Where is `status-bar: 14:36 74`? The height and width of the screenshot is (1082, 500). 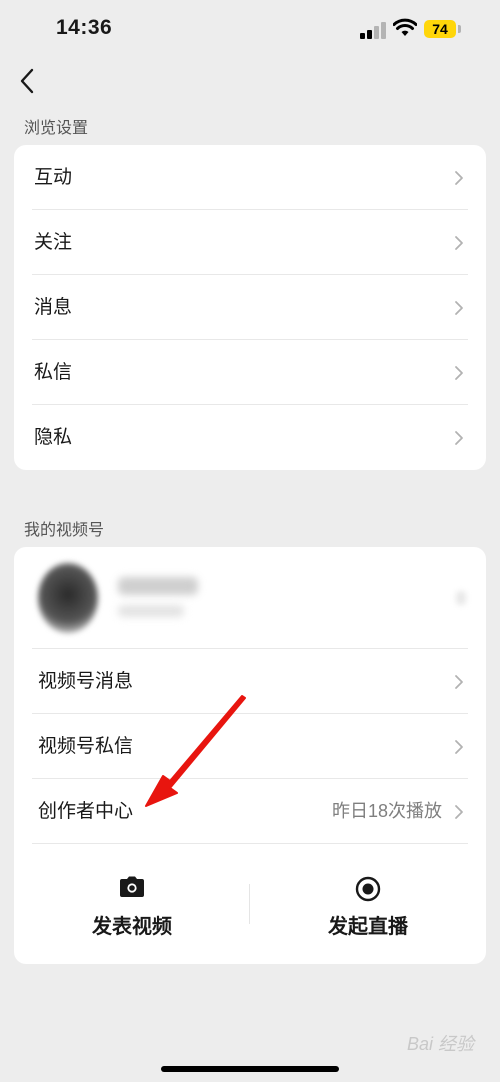
status-bar: 14:36 74 is located at coordinates (250, 30).